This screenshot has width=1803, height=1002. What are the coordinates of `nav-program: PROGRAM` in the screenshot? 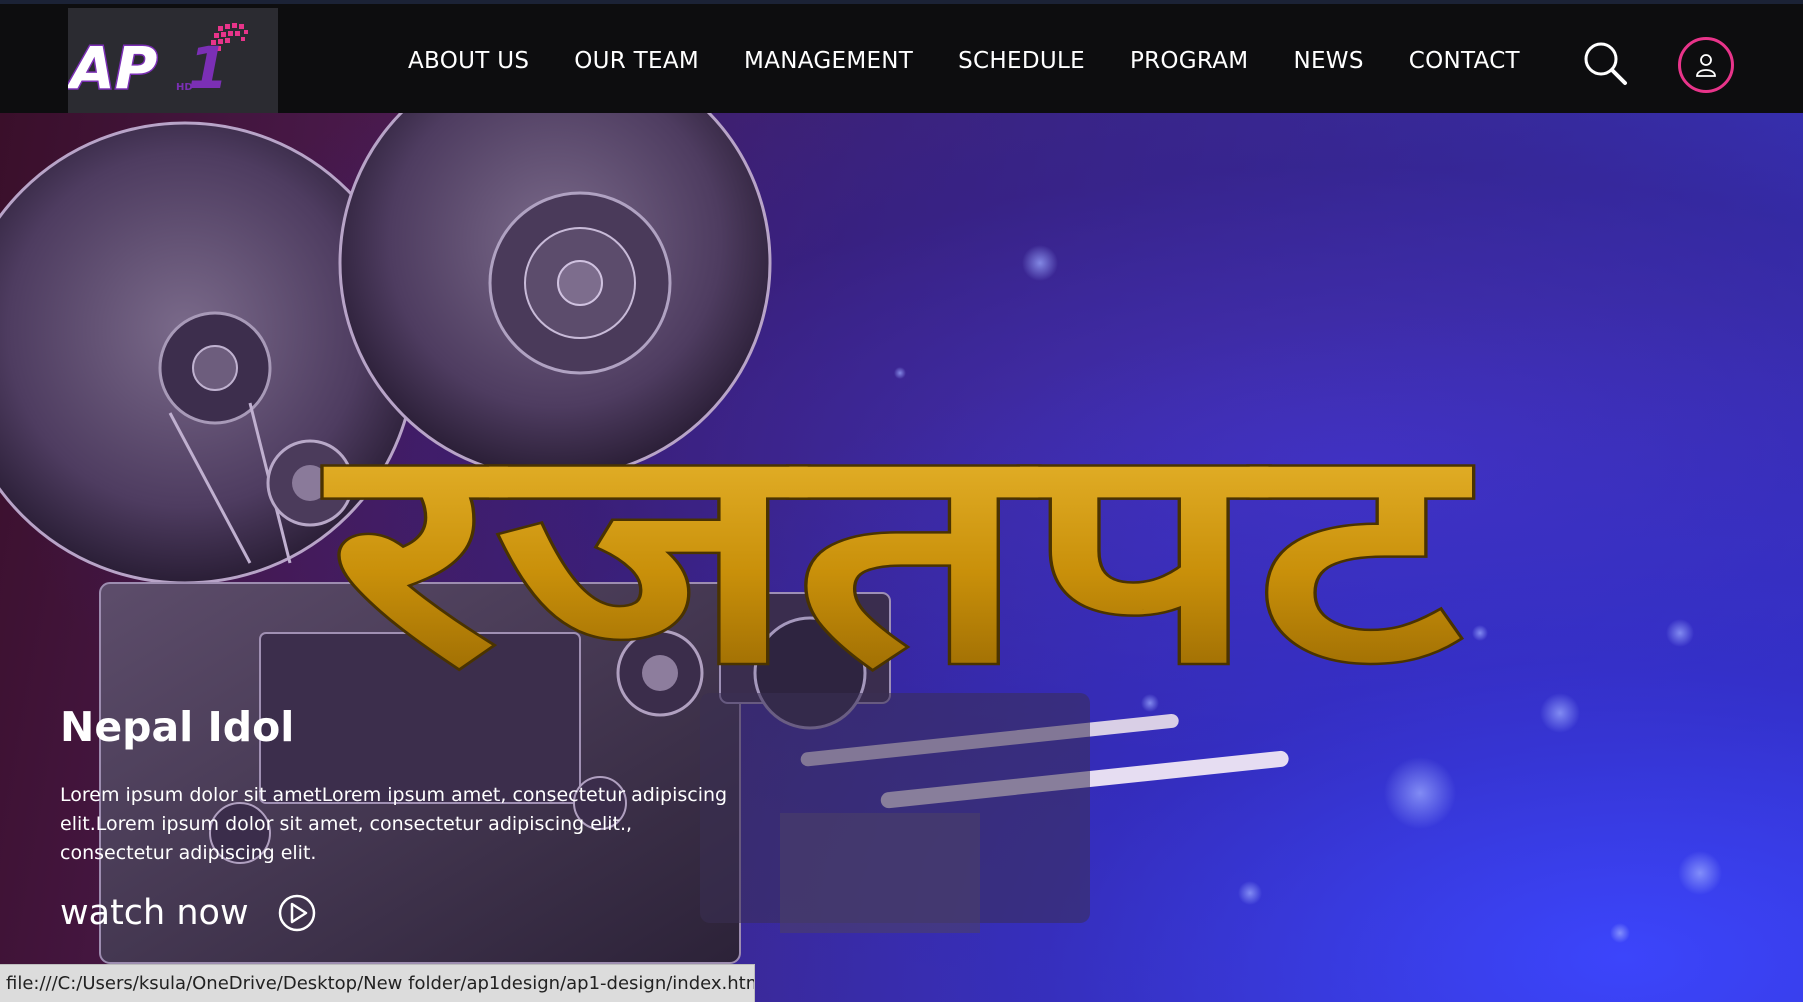 It's located at (1189, 61).